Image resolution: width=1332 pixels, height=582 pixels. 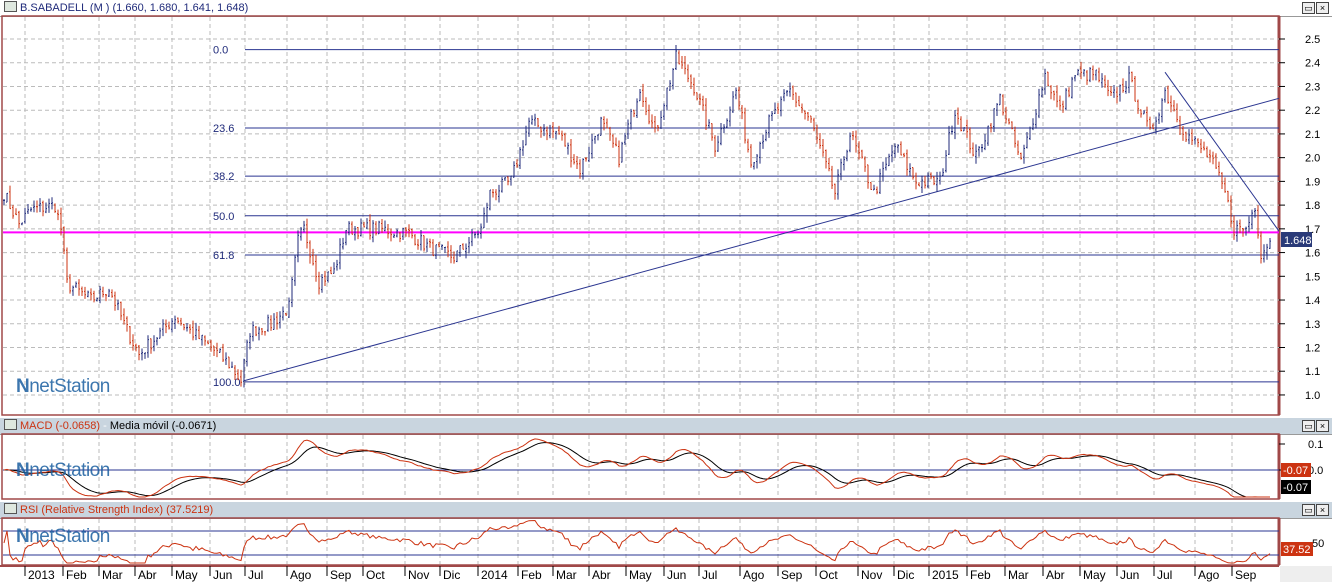 I want to click on trendline, so click(x=1222, y=151).